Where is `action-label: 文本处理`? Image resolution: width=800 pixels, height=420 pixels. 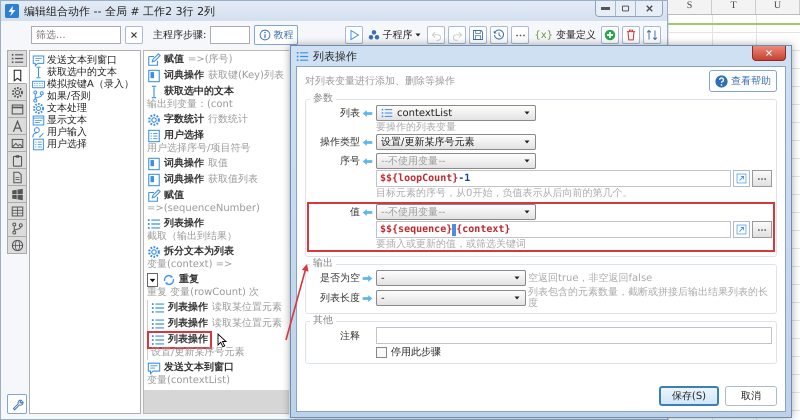
action-label: 文本处理 is located at coordinates (67, 108).